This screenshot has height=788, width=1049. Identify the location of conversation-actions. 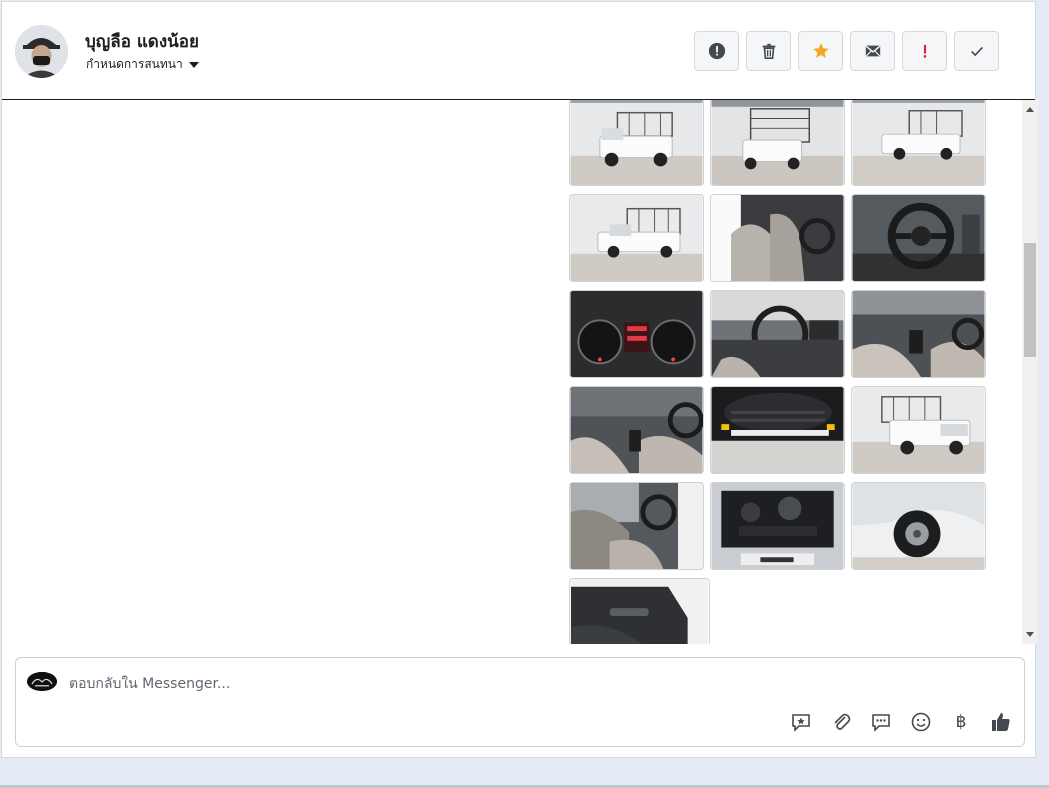
(846, 51).